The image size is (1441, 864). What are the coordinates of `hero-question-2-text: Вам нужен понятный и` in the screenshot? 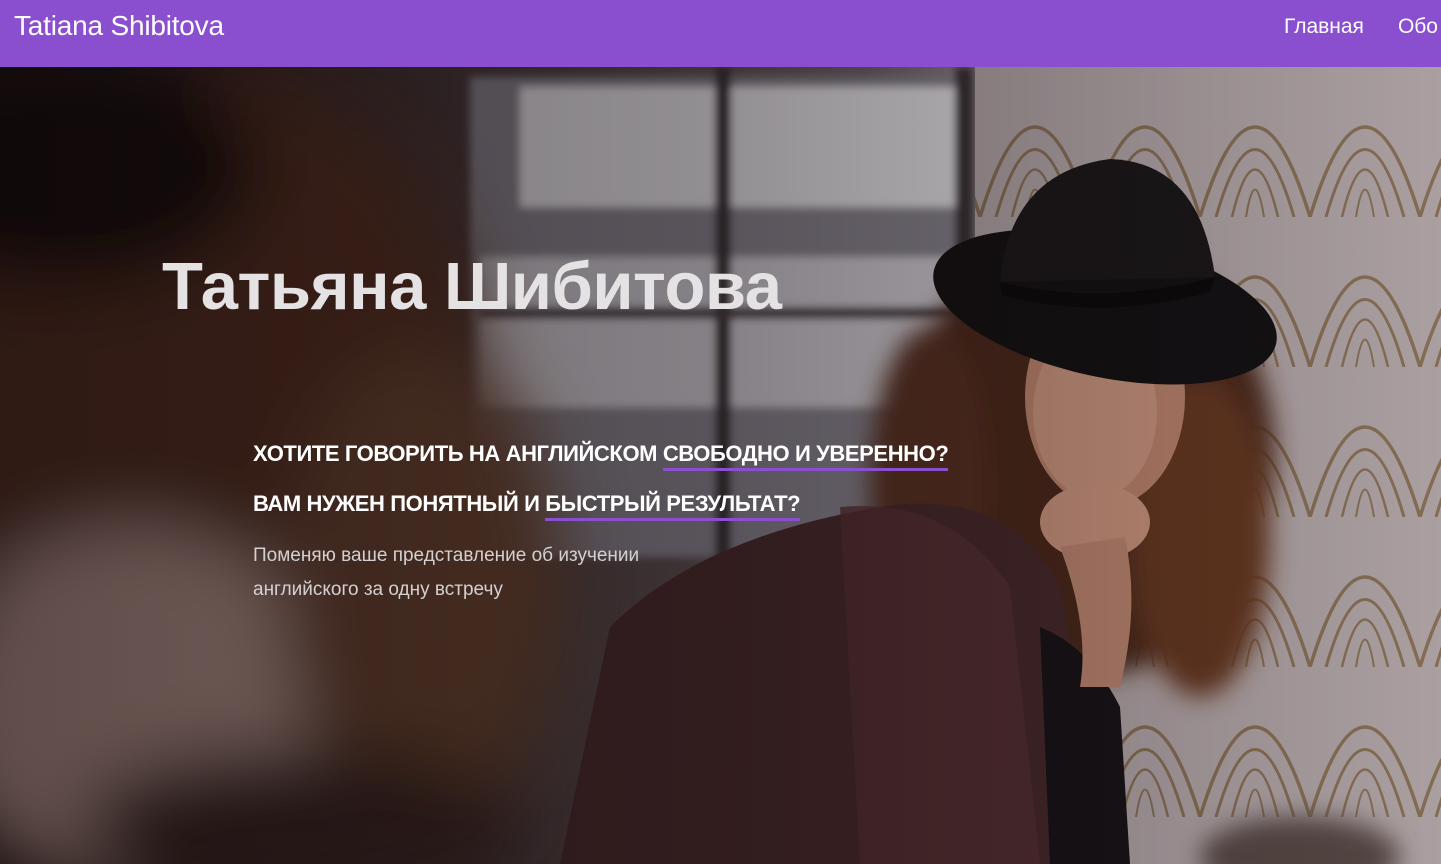 It's located at (399, 503).